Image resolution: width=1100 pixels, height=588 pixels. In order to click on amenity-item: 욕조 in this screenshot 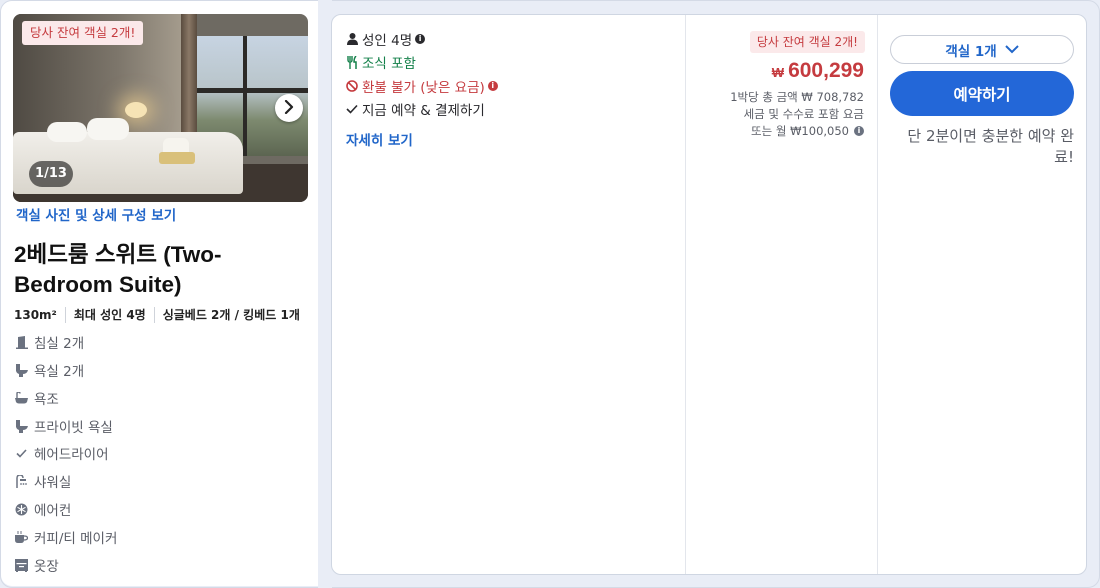, I will do `click(135, 398)`.